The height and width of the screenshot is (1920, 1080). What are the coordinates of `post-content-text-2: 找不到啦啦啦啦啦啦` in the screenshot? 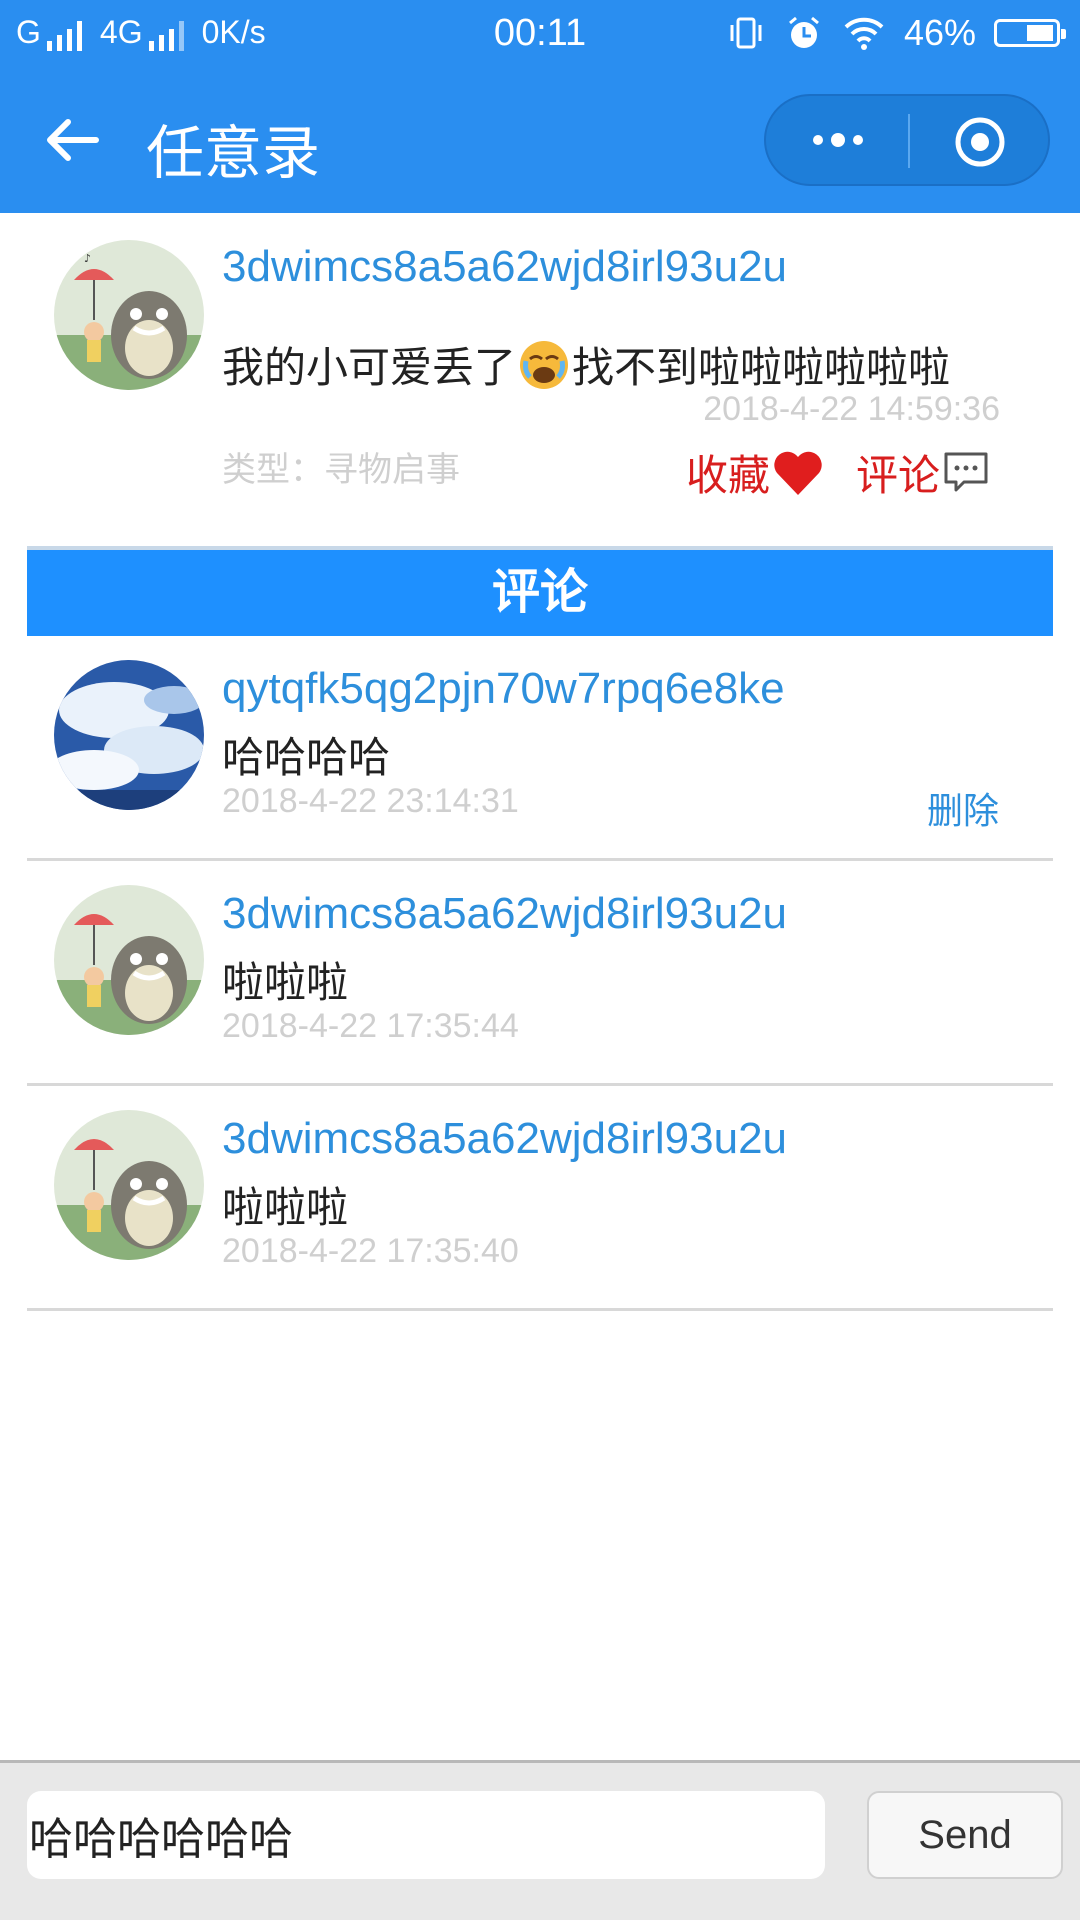 It's located at (761, 367).